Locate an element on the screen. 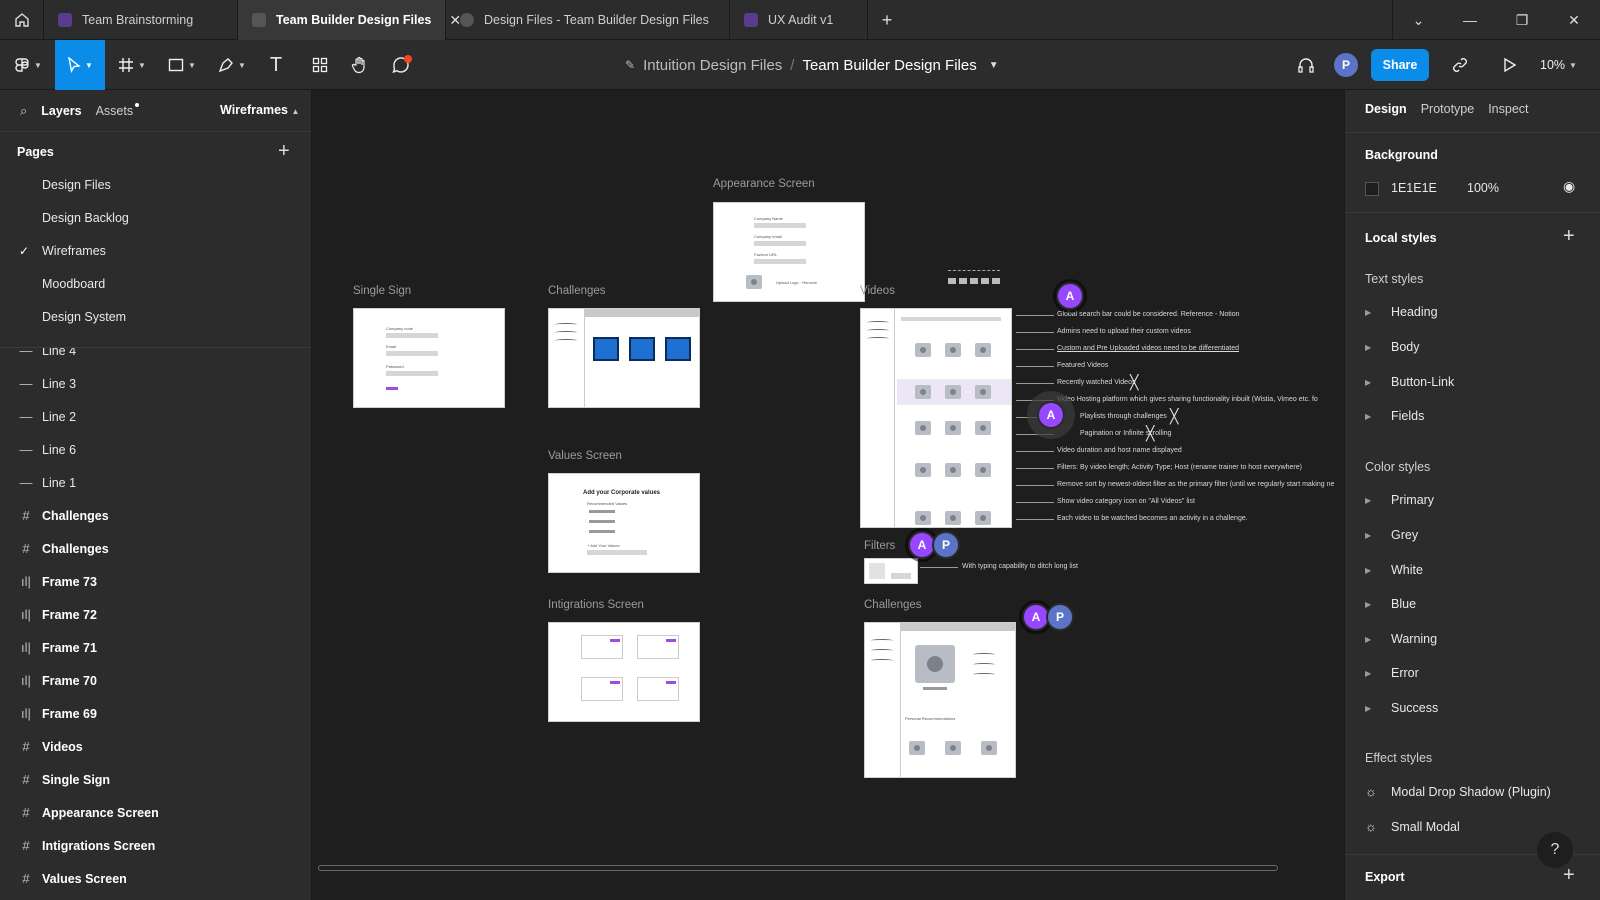 Image resolution: width=1600 pixels, height=900 pixels. frame-label-appearance: Appearance Screen is located at coordinates (764, 184).